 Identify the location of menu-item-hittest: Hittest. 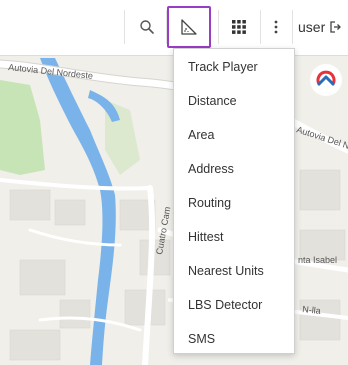
(234, 237).